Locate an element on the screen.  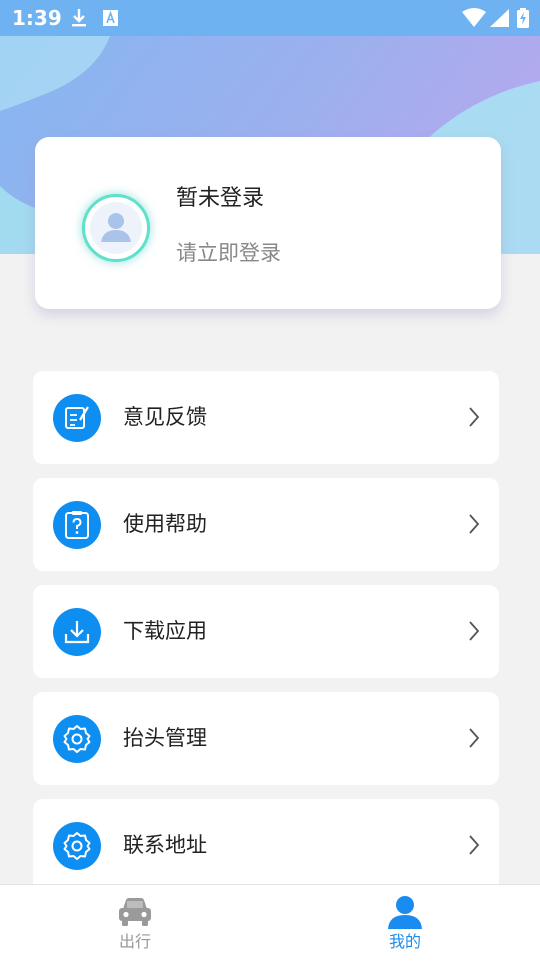
menu-item-download-app: 下载应用 is located at coordinates (266, 631).